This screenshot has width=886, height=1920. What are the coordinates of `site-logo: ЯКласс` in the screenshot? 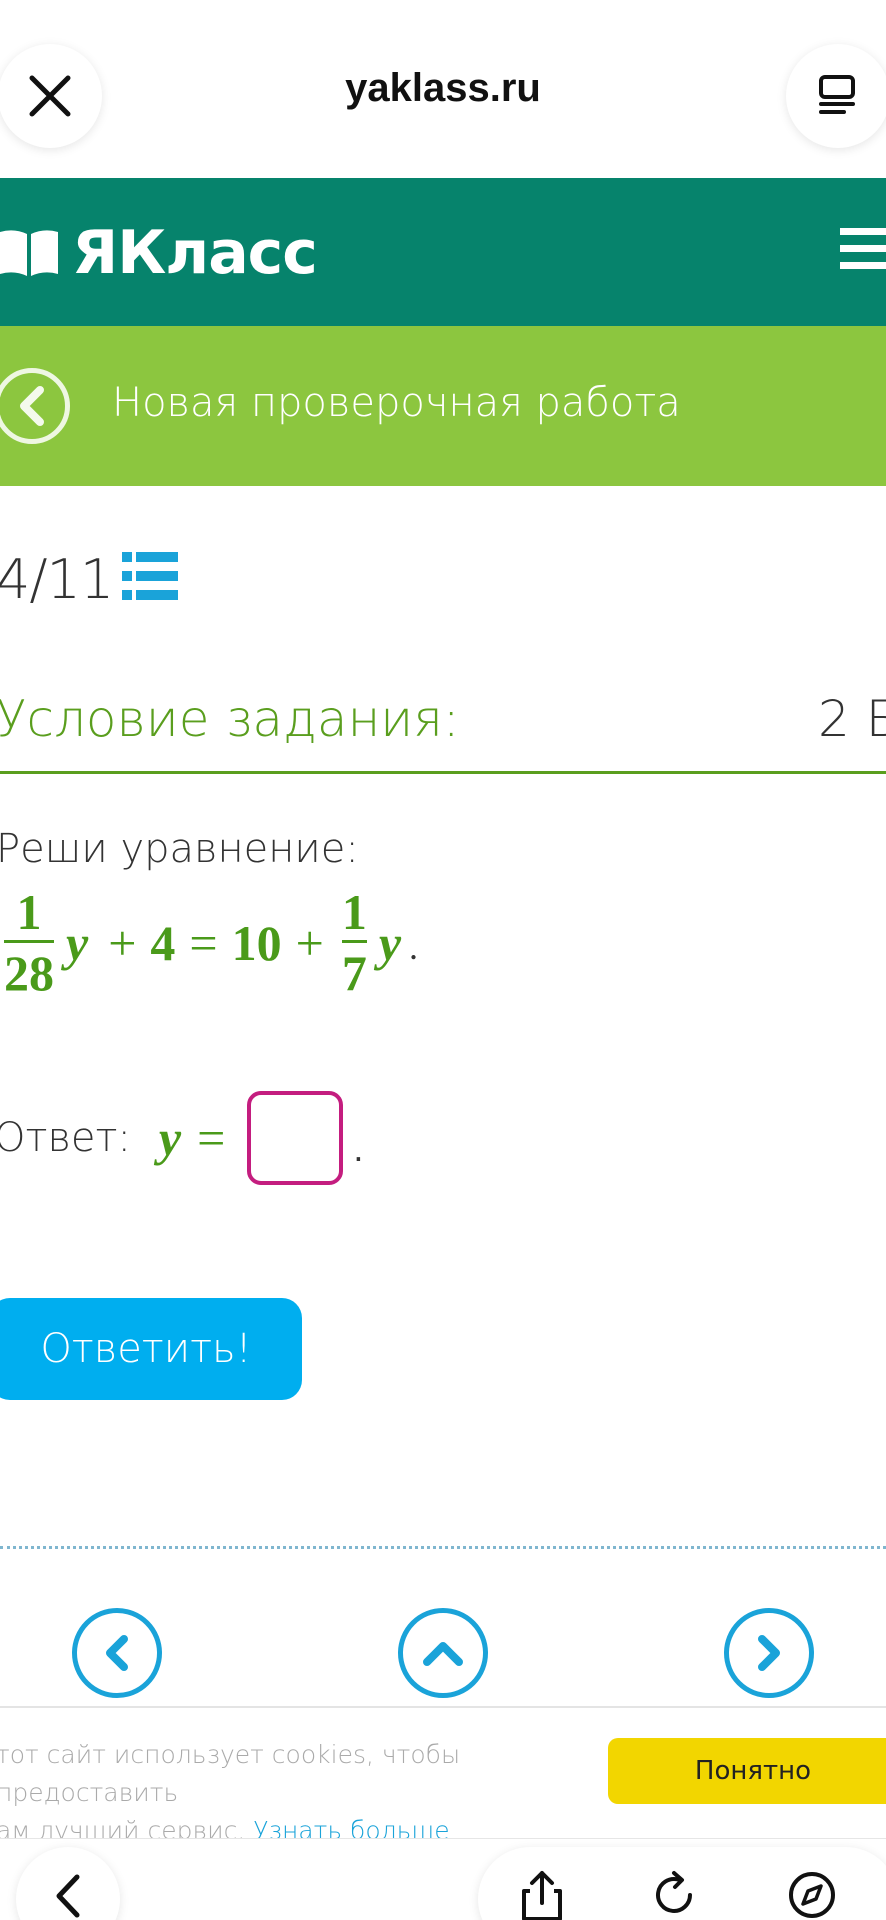 It's located at (159, 253).